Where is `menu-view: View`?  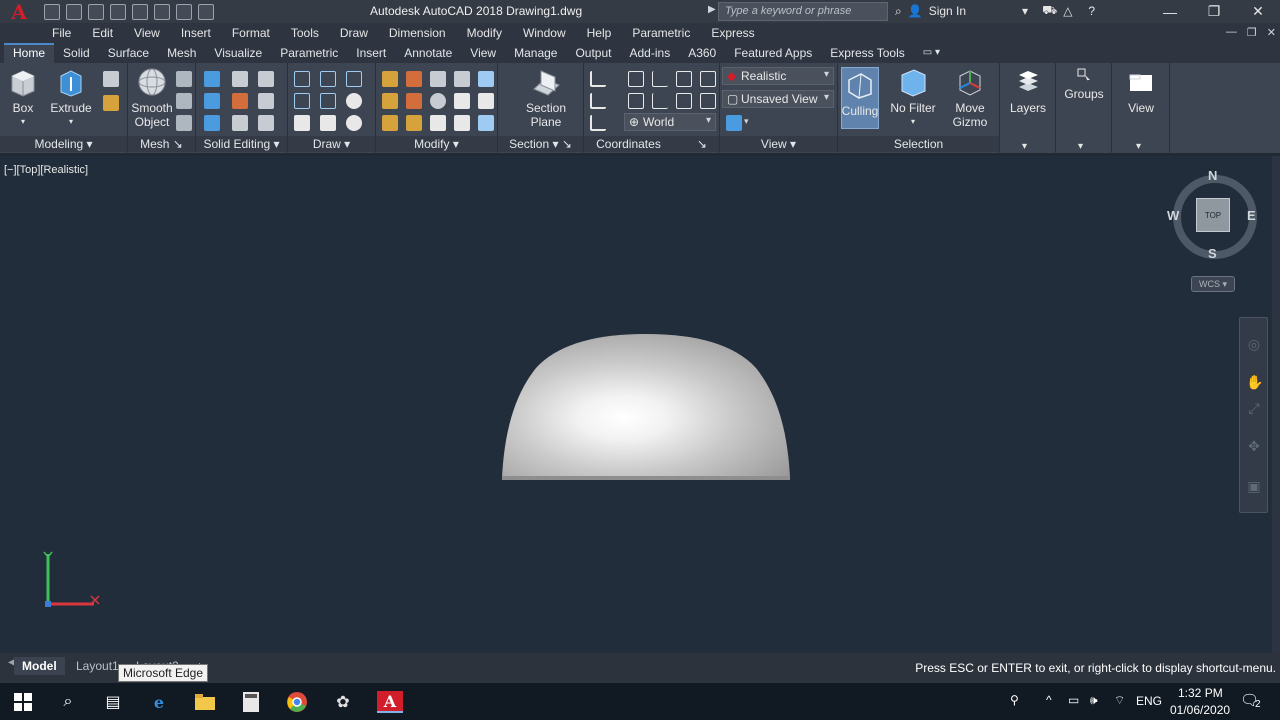 menu-view: View is located at coordinates (147, 33).